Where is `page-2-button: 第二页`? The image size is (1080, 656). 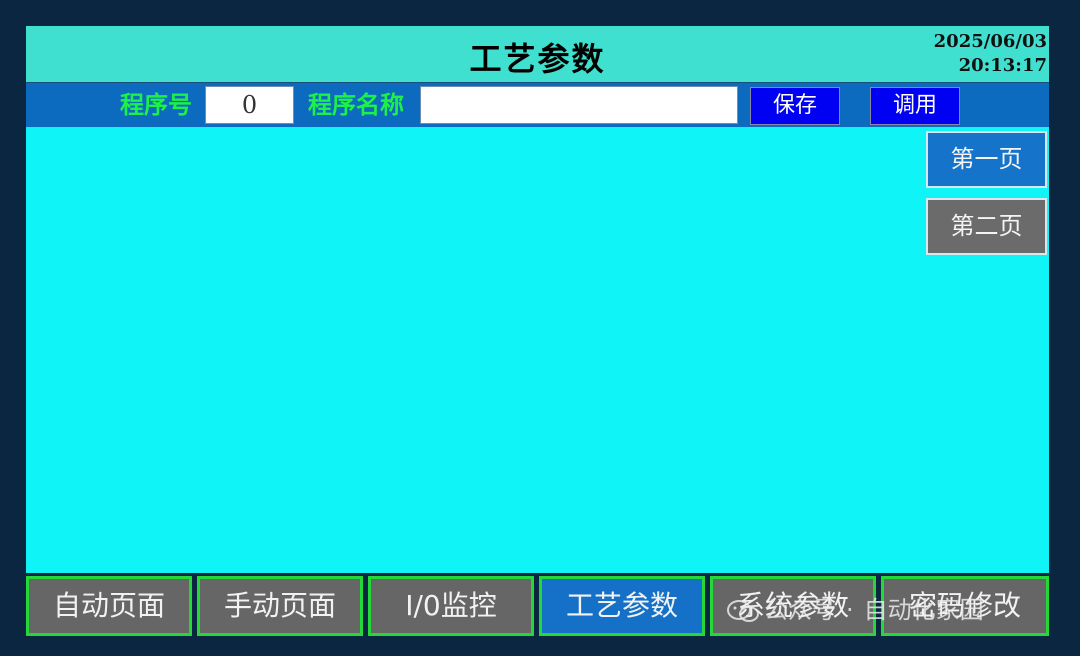 page-2-button: 第二页 is located at coordinates (986, 226).